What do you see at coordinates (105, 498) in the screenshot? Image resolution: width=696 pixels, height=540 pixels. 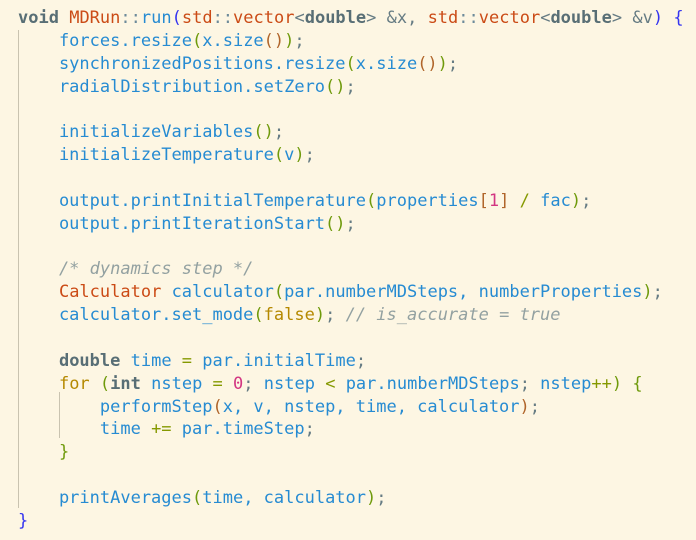 I see `code-token: printAverages` at bounding box center [105, 498].